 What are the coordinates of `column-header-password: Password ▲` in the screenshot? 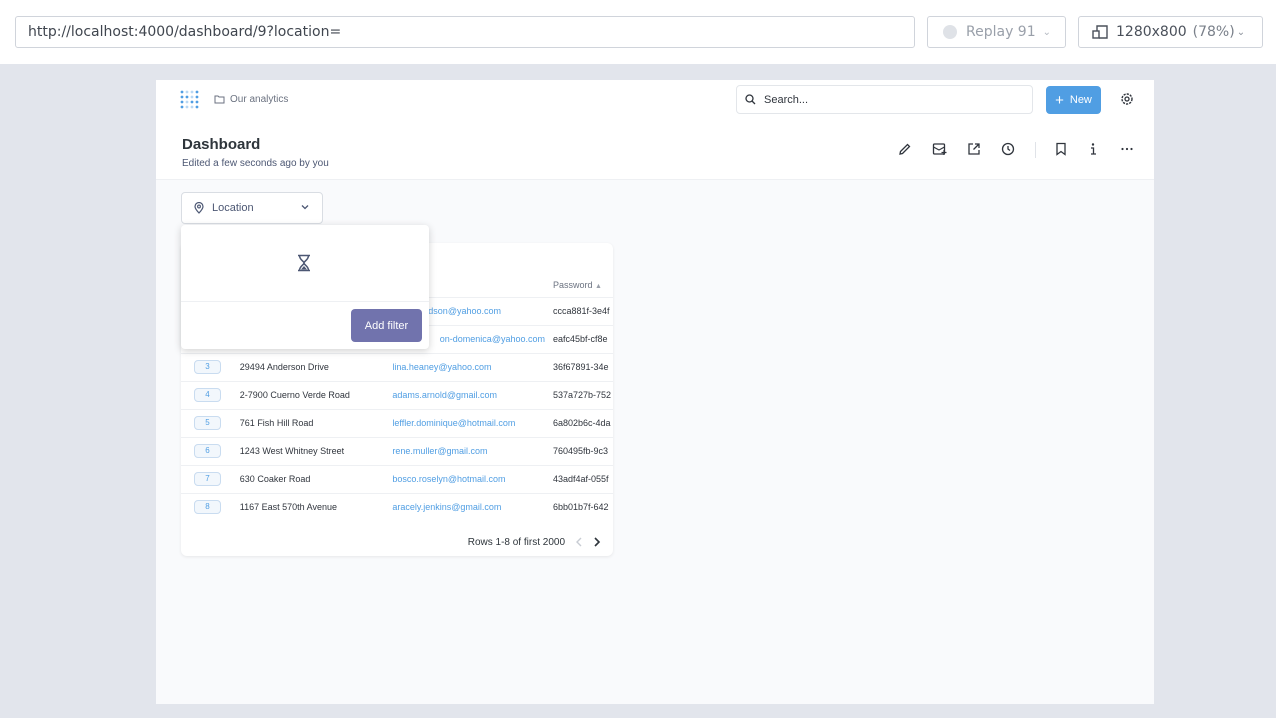 It's located at (583, 285).